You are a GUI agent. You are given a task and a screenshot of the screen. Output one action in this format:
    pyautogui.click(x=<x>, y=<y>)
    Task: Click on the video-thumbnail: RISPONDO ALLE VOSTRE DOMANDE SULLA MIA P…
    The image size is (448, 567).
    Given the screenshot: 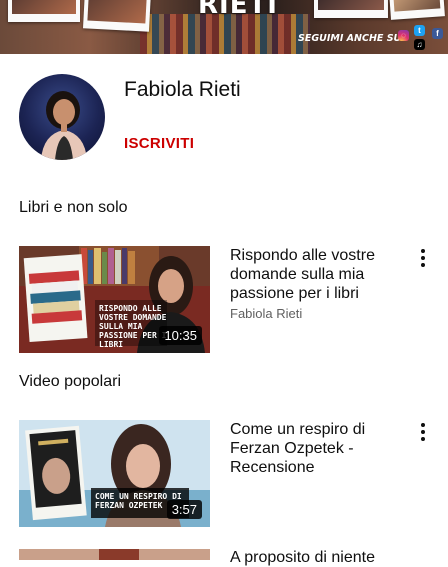 What is the action you would take?
    pyautogui.click(x=114, y=299)
    